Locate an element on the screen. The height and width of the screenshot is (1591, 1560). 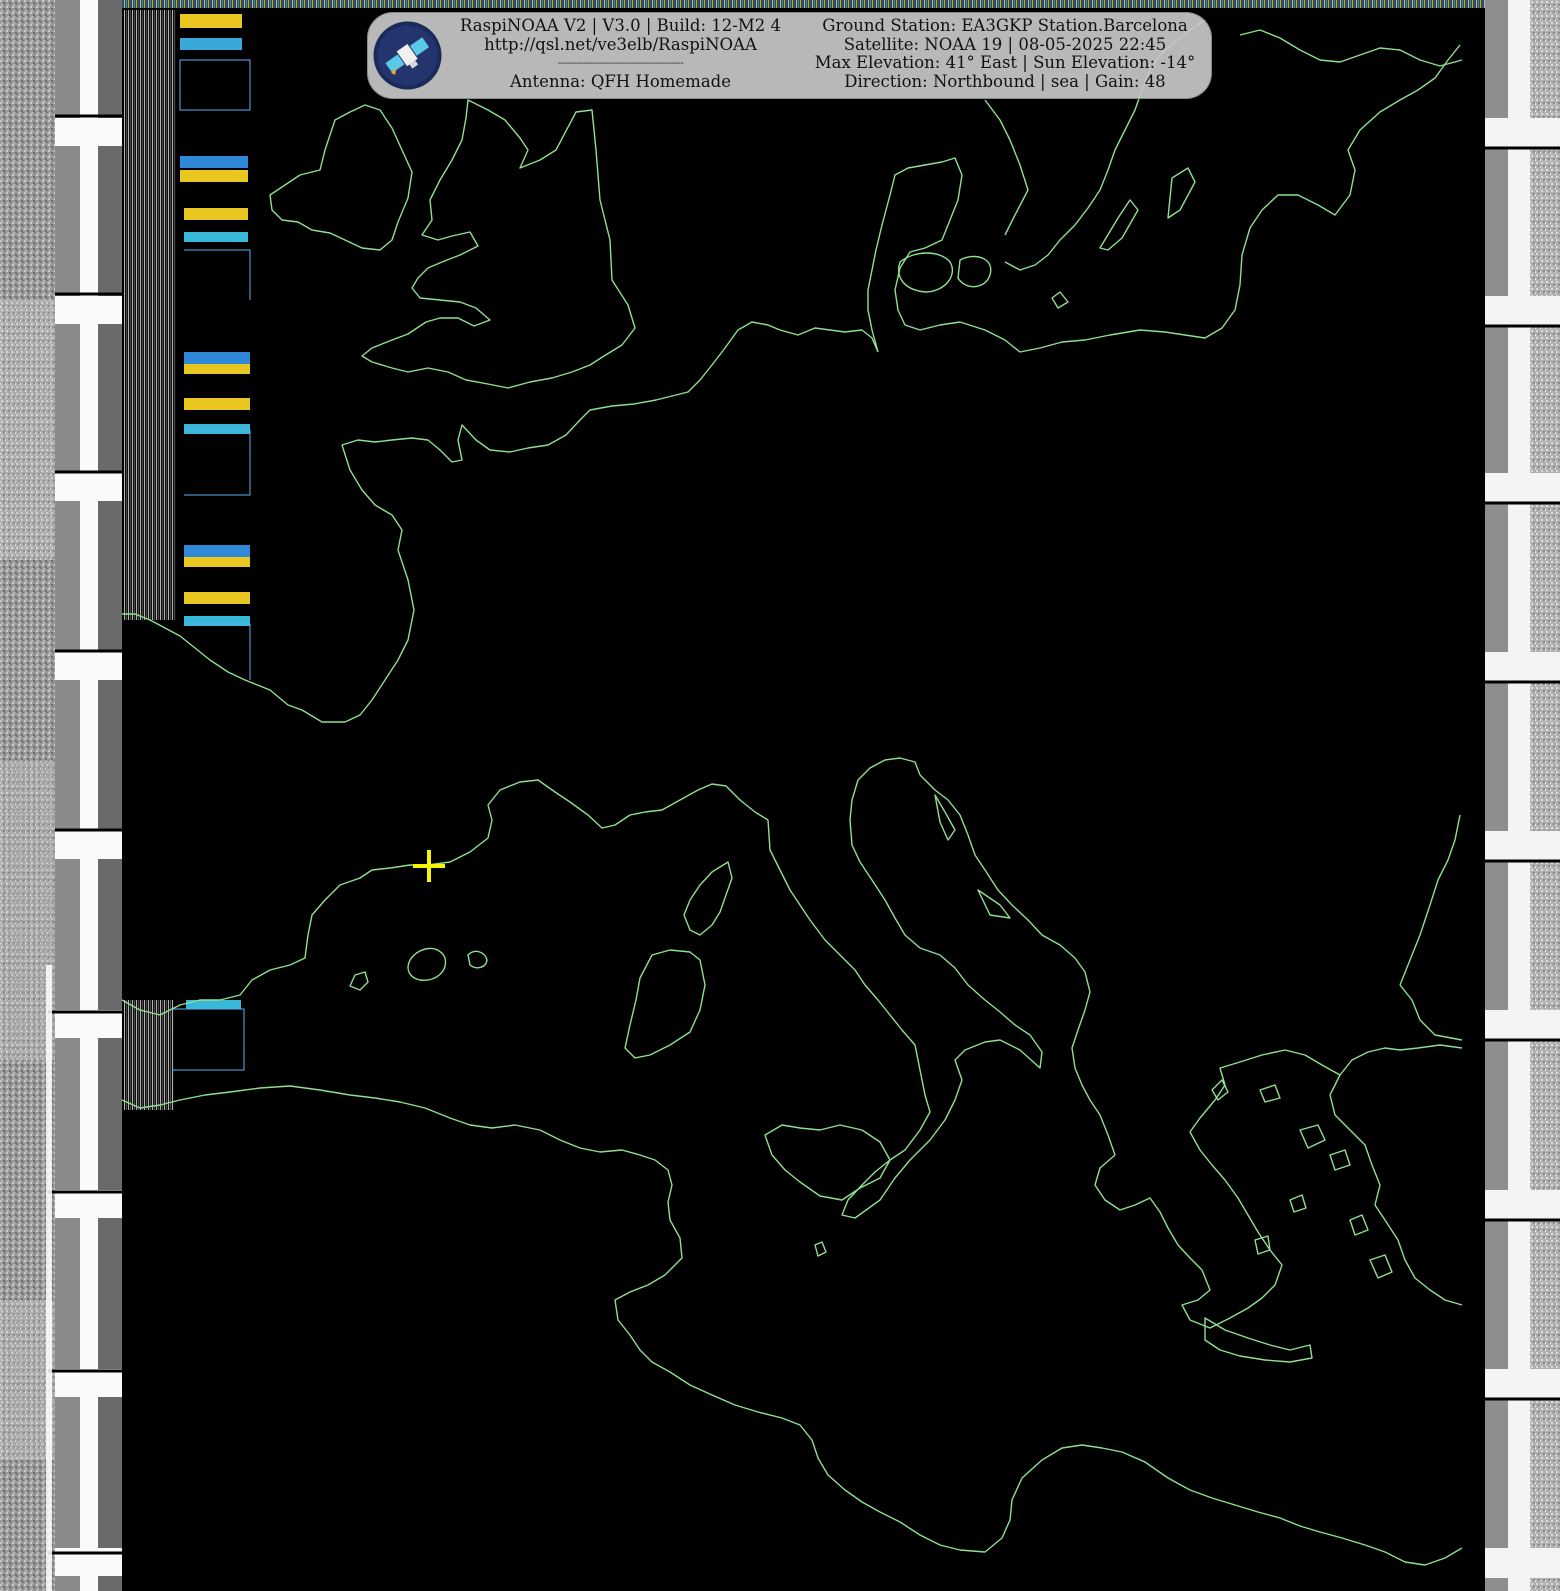
left-telemetry-strip is located at coordinates (61, 795).